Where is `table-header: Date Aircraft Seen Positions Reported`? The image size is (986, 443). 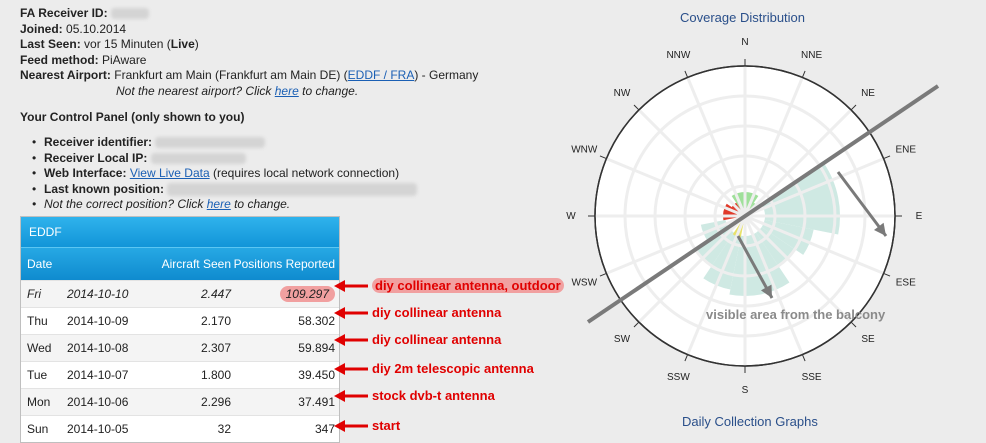 table-header: Date Aircraft Seen Positions Reported is located at coordinates (180, 263).